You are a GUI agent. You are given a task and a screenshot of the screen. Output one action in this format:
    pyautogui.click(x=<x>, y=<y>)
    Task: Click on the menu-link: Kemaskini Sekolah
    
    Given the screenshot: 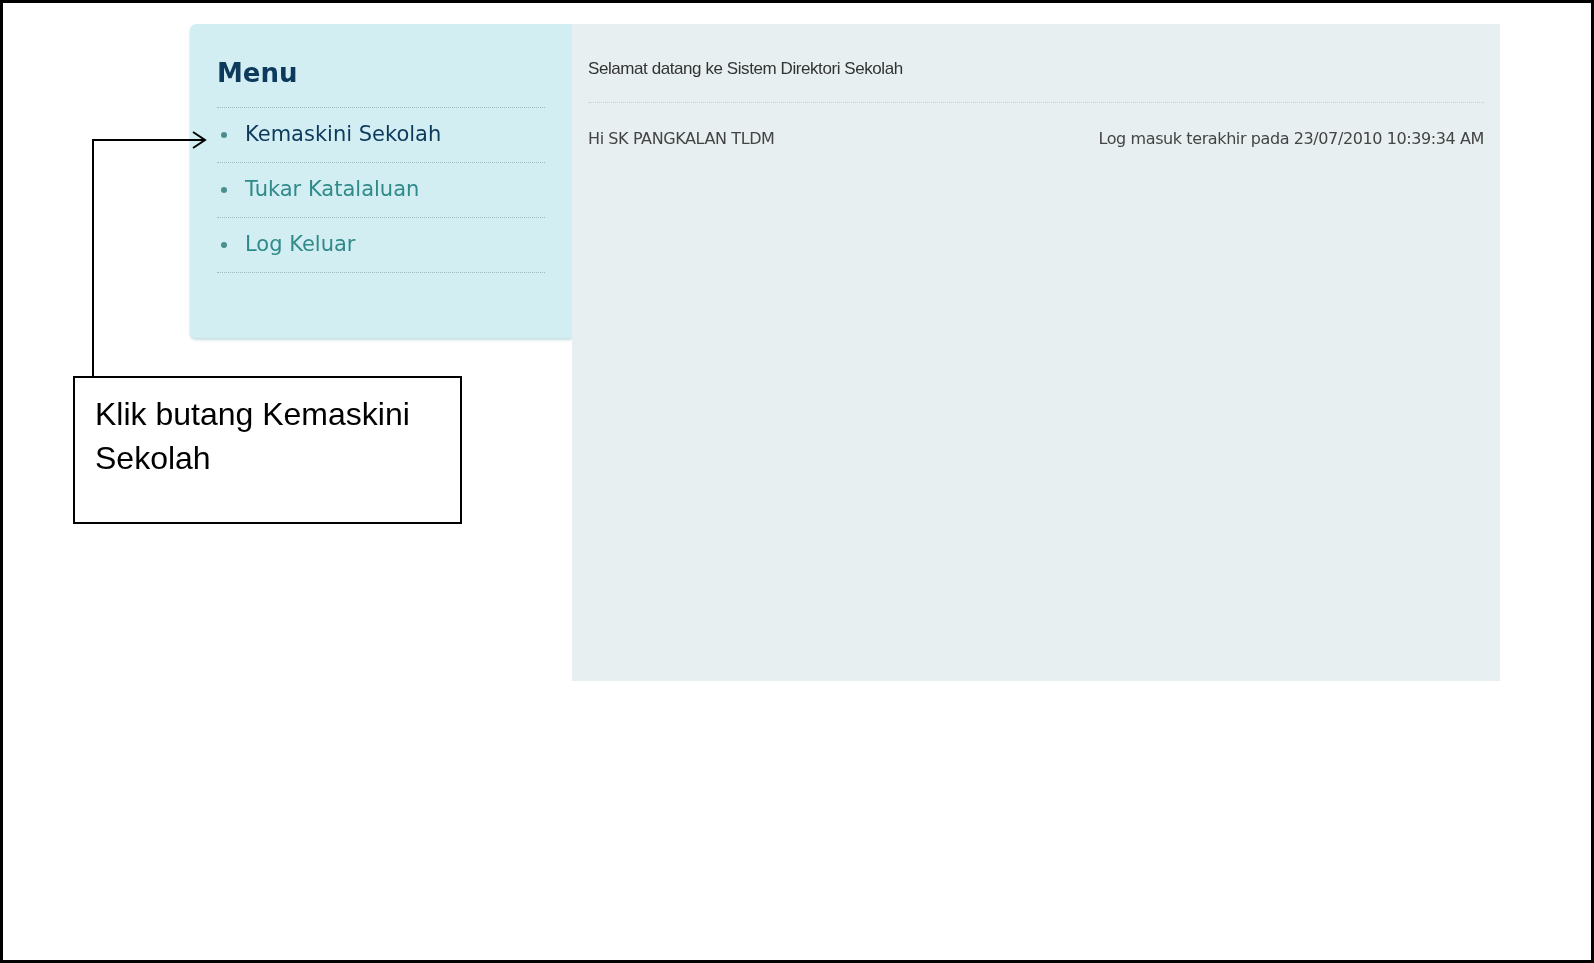 What is the action you would take?
    pyautogui.click(x=343, y=135)
    